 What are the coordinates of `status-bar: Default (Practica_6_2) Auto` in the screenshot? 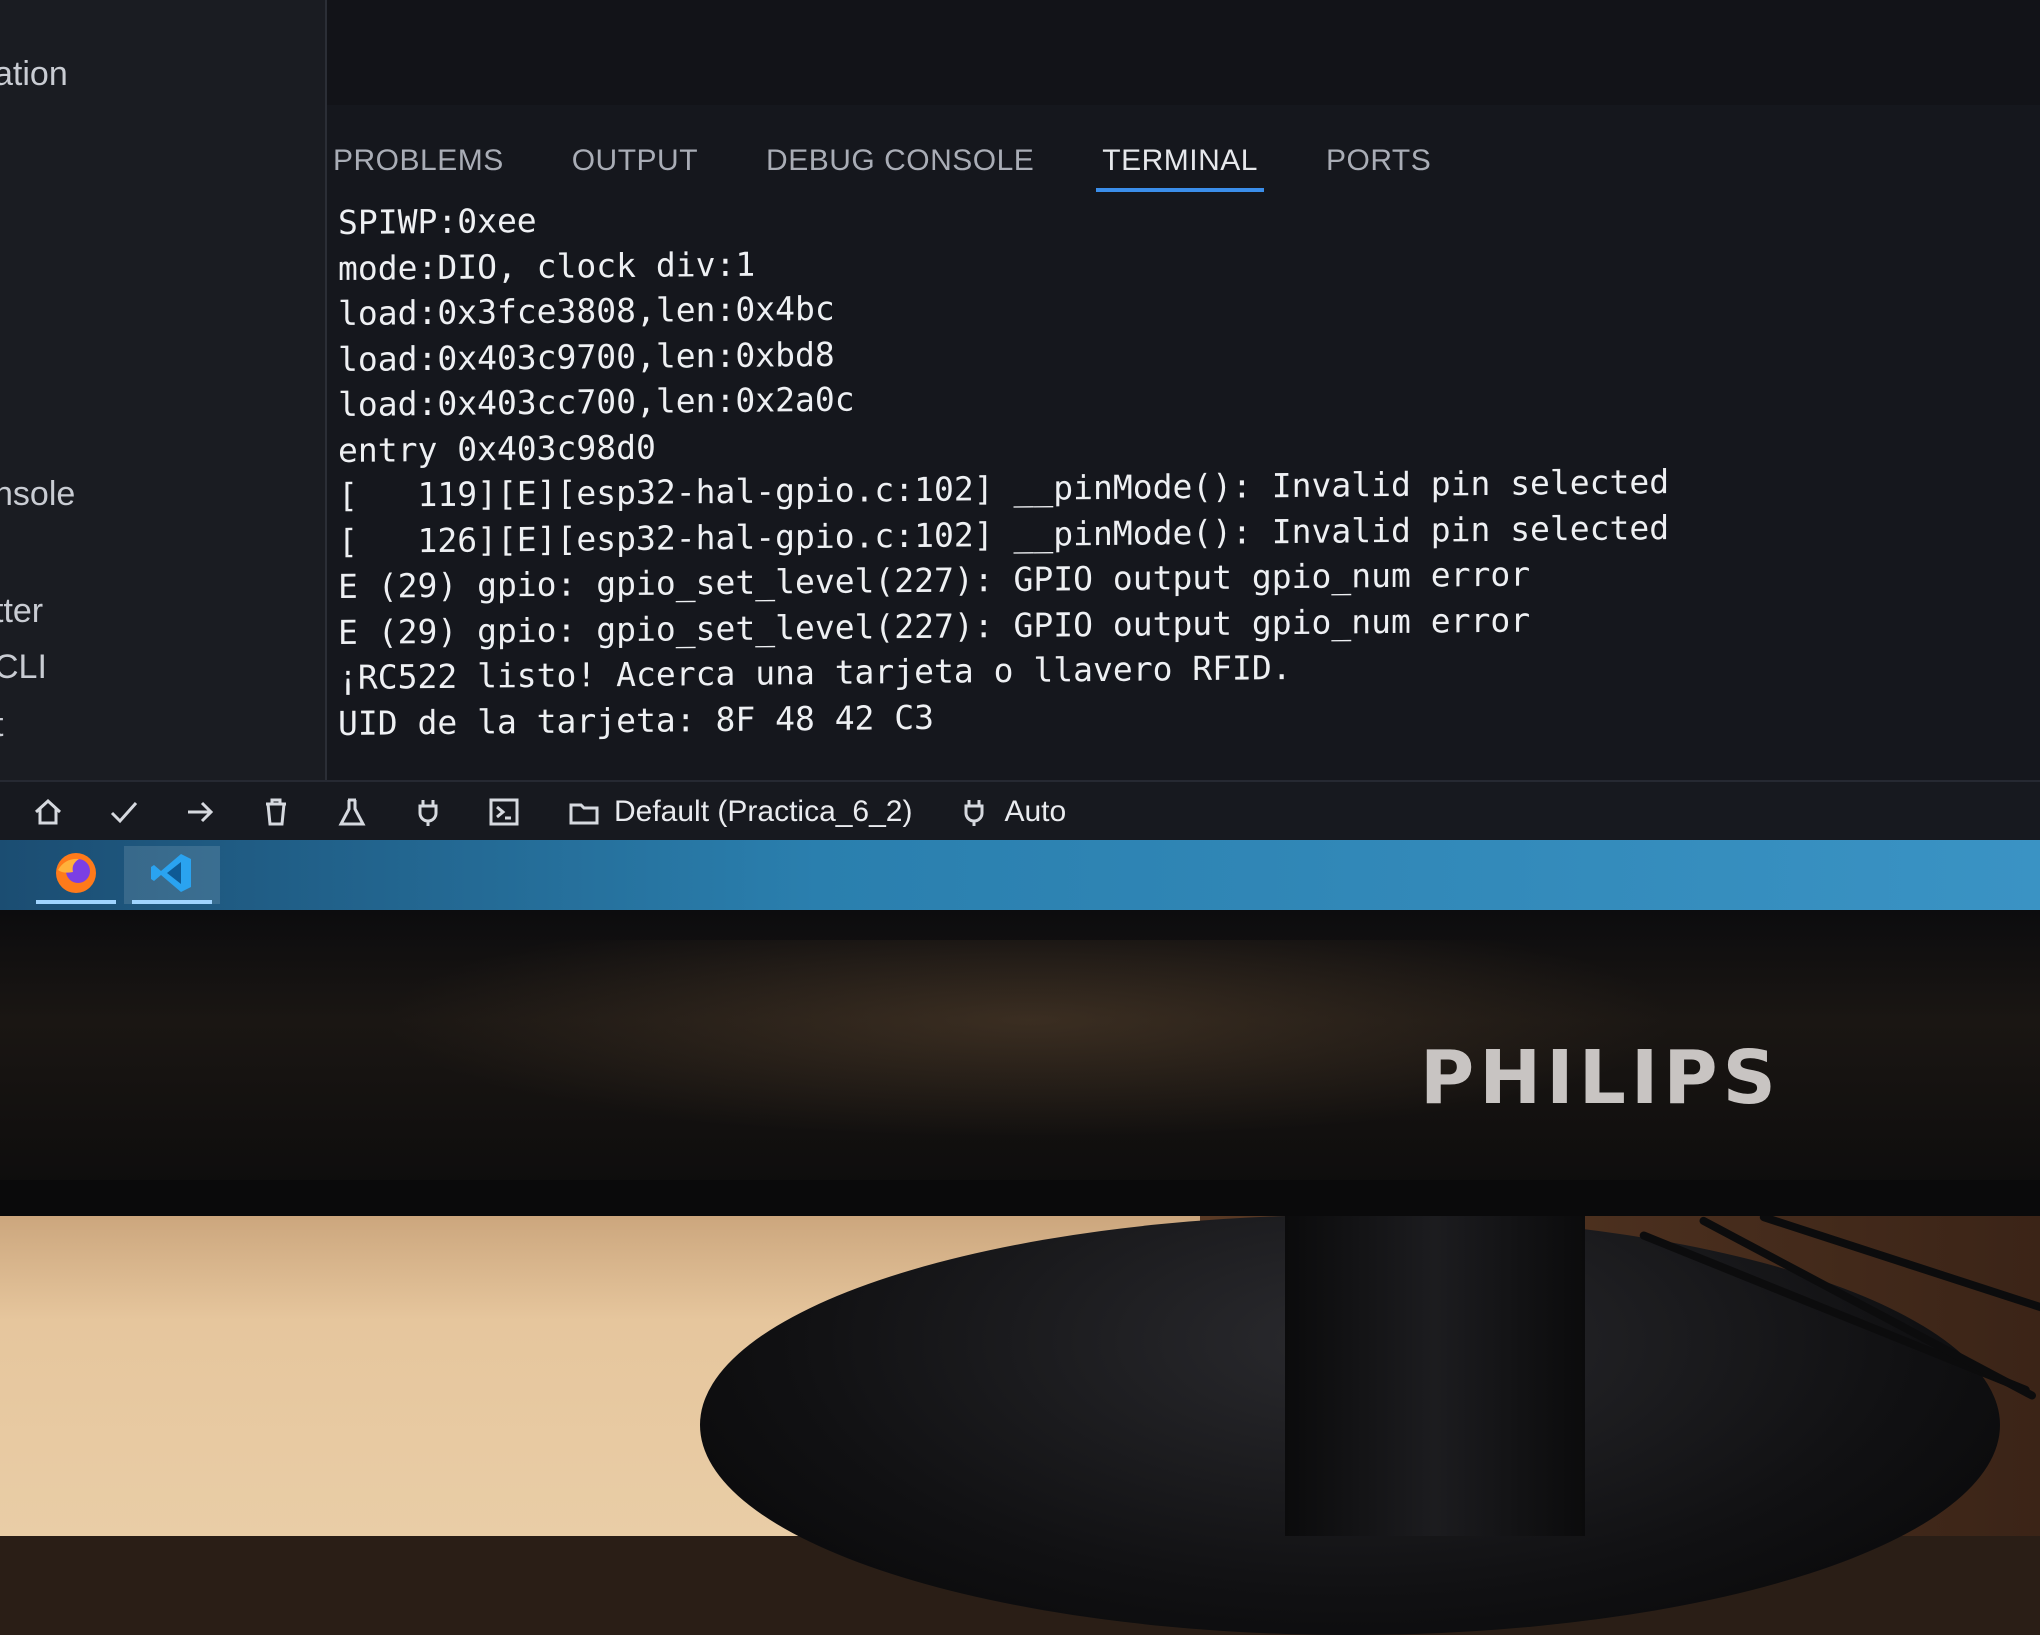 It's located at (1020, 811).